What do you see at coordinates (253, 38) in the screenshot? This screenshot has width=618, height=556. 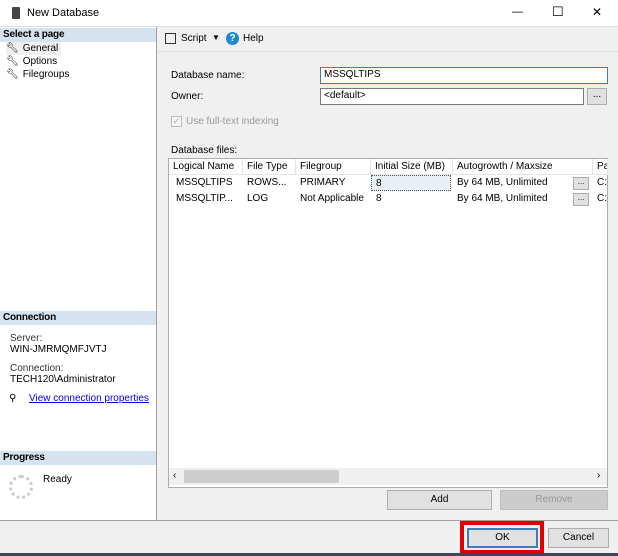 I see `help-button: Help` at bounding box center [253, 38].